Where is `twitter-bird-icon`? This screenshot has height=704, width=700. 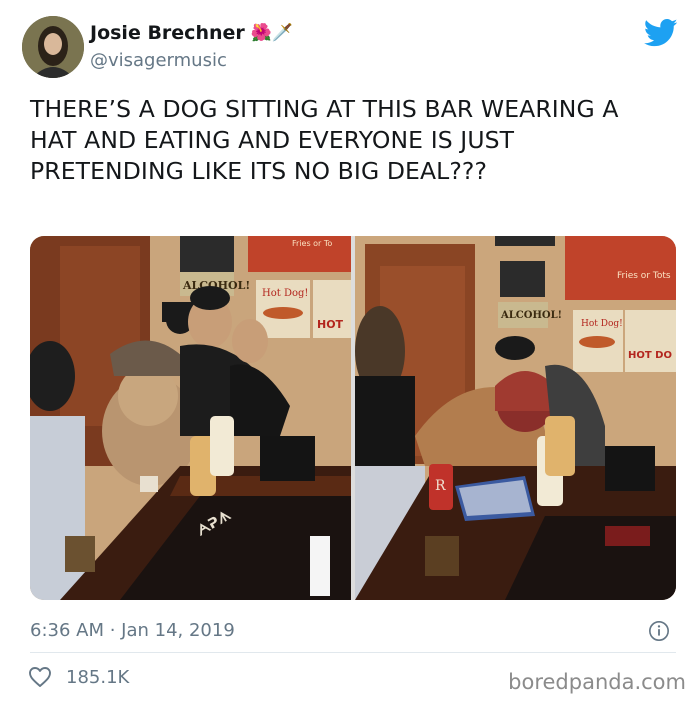
twitter-bird-icon is located at coordinates (661, 33).